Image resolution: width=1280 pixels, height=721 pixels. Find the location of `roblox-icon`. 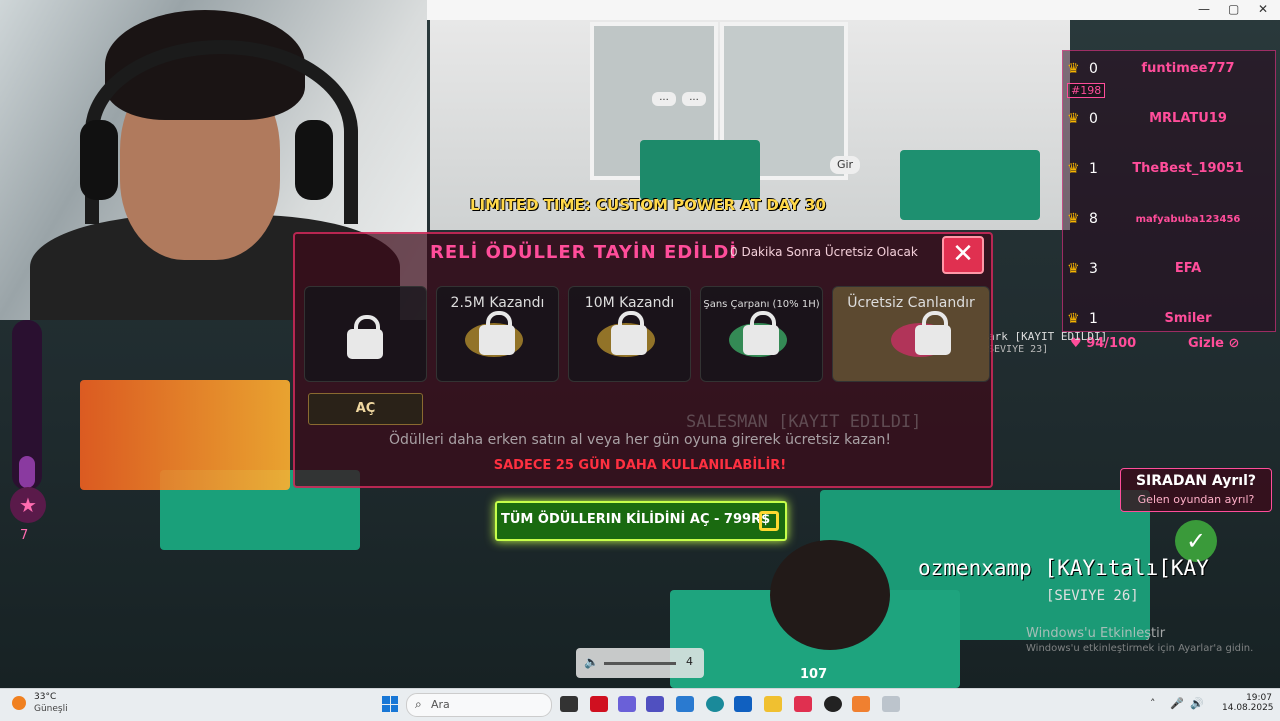

roblox-icon is located at coordinates (891, 704).